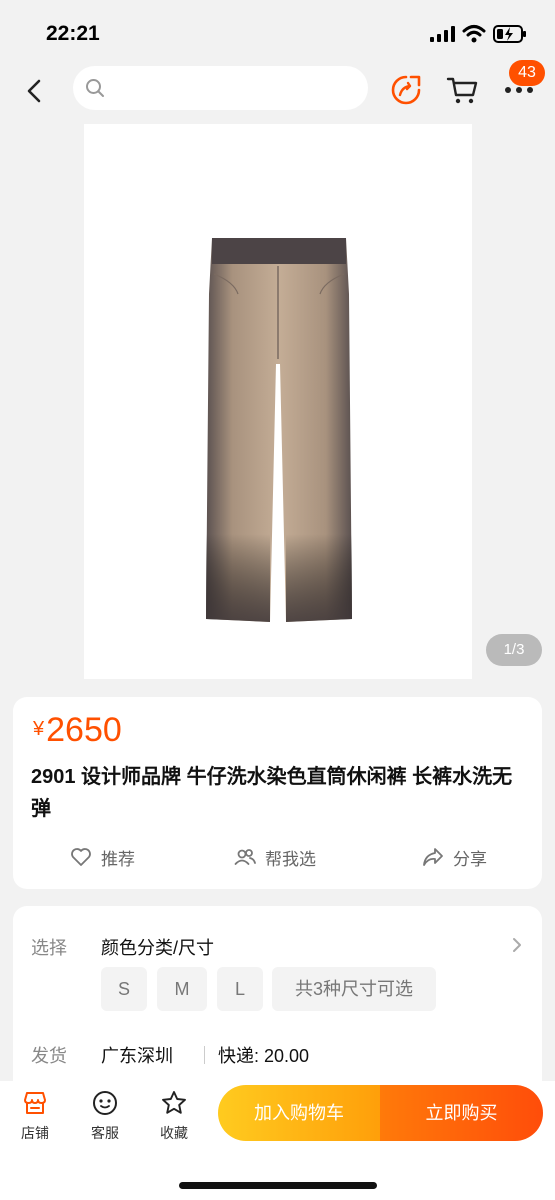  I want to click on select-value: 颜色分类/尺寸, so click(157, 947).